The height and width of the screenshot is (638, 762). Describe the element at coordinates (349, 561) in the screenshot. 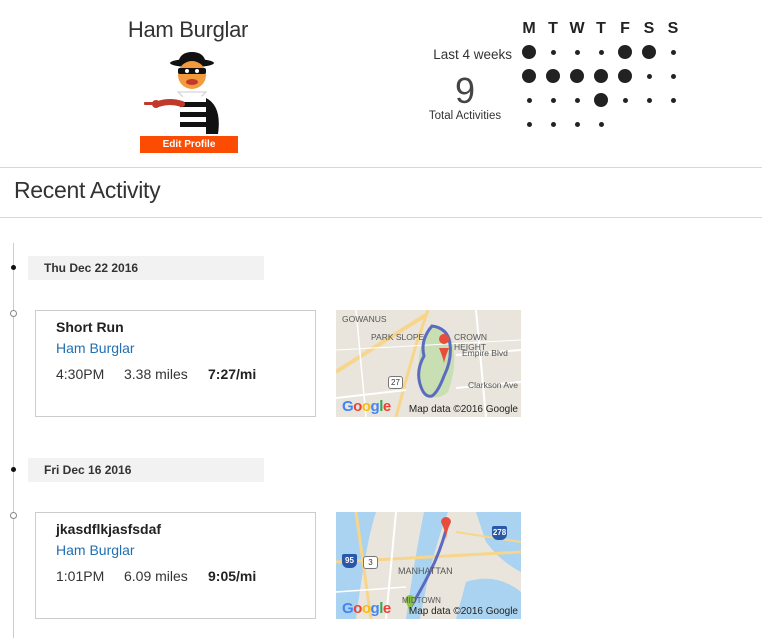

I see `interstate-shield: 95` at that location.